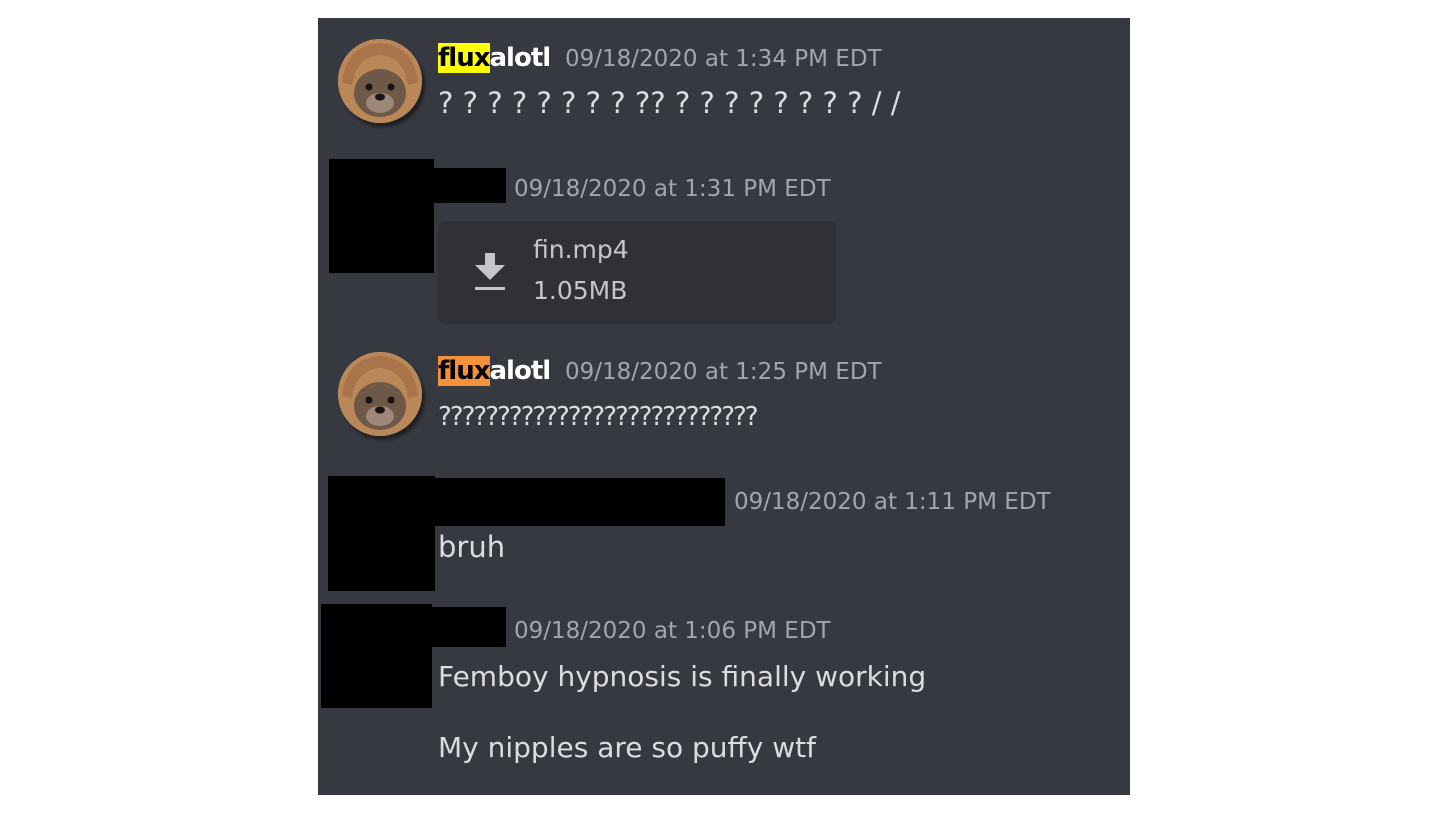  I want to click on timestamp: 09/18/2020 at 1:34 PM EDT, so click(723, 59).